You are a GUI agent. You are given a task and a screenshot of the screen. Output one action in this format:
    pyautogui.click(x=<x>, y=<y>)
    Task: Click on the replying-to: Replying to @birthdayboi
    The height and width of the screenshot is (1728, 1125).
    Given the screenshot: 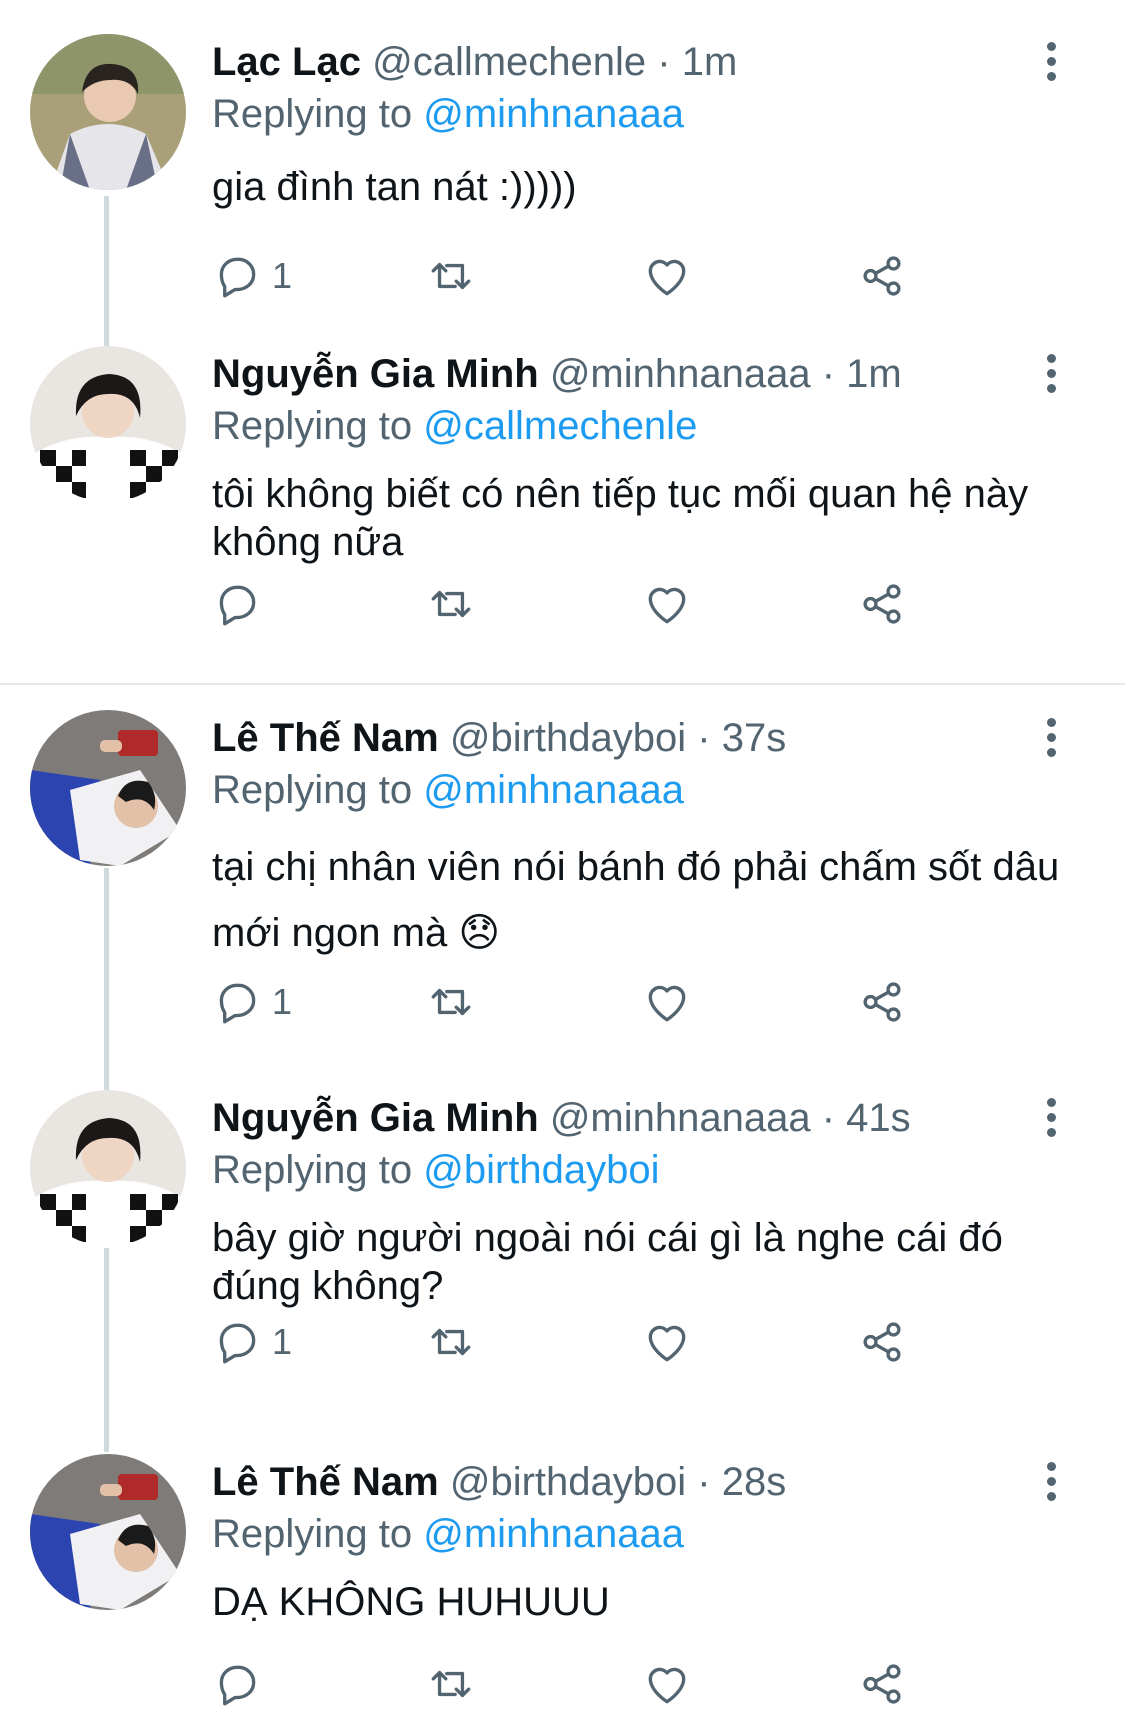 What is the action you would take?
    pyautogui.click(x=436, y=1170)
    